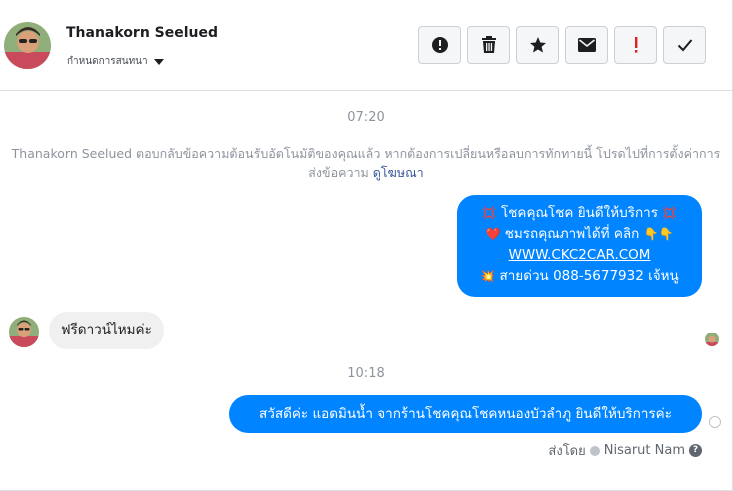 Image resolution: width=733 pixels, height=491 pixels. Describe the element at coordinates (158, 62) in the screenshot. I see `caret-down-icon` at that location.